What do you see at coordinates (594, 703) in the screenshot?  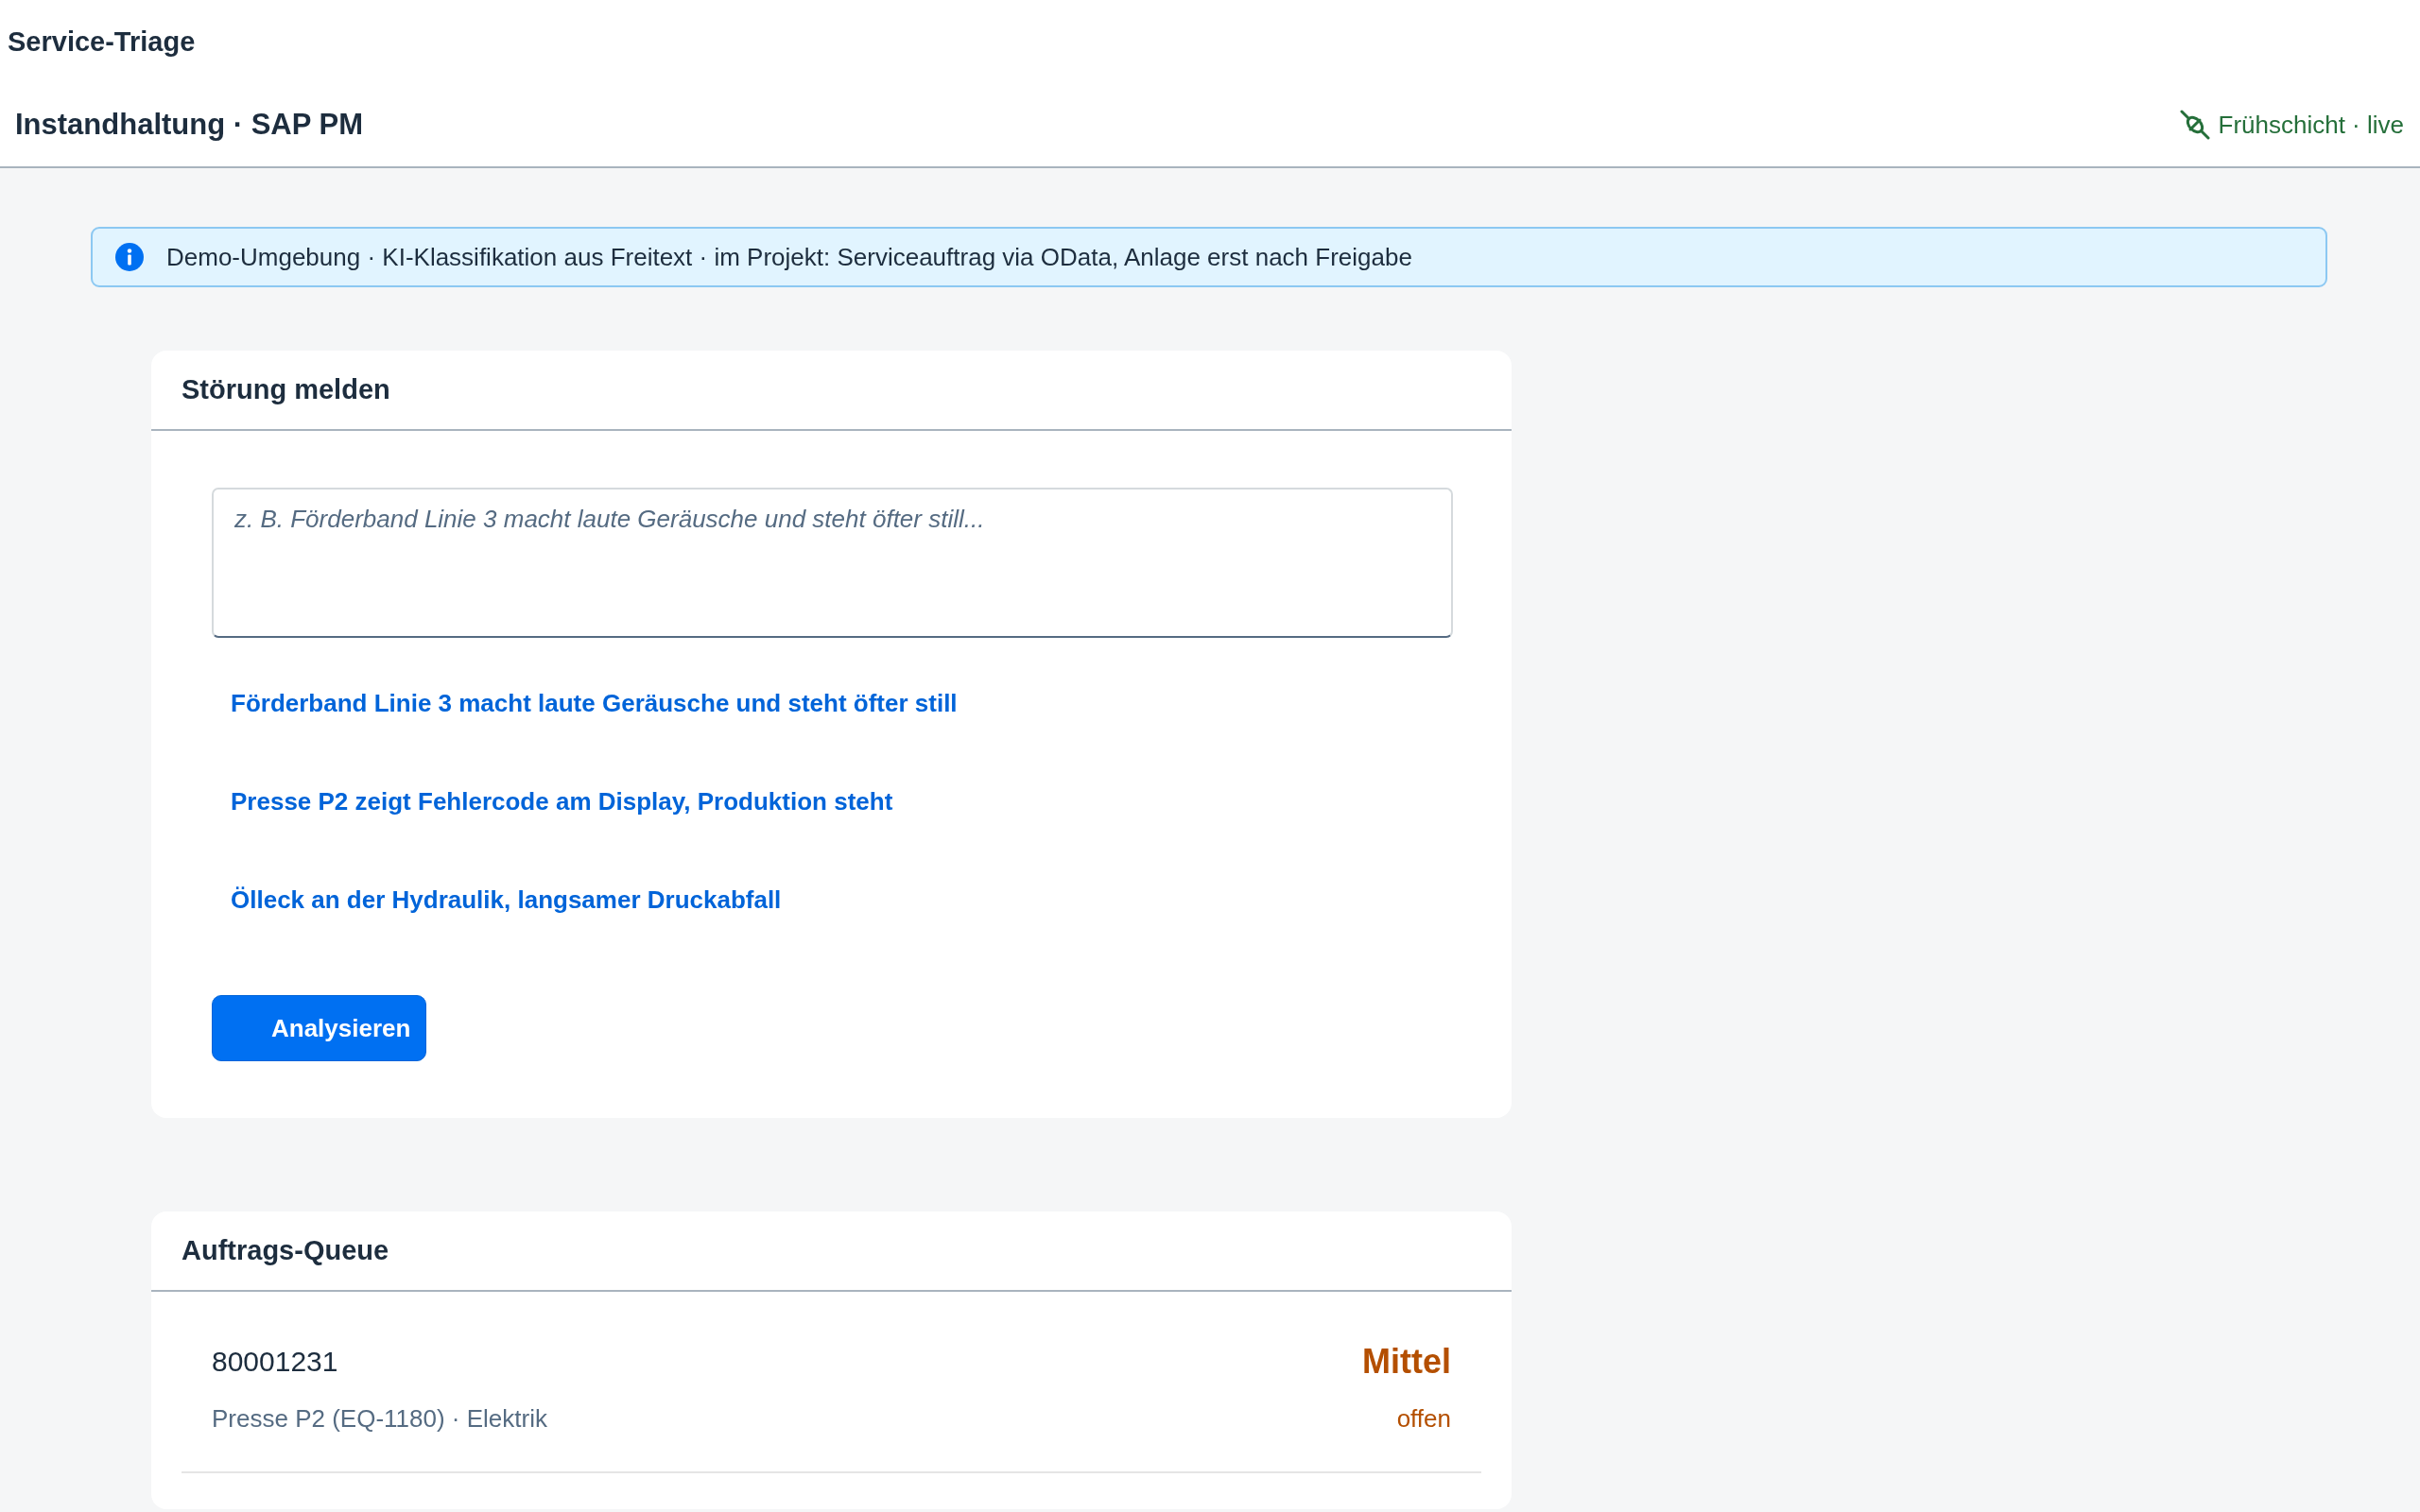 I see `suggestion-link: Förderband Linie 3 macht laute Geräusche und steht öfter still` at bounding box center [594, 703].